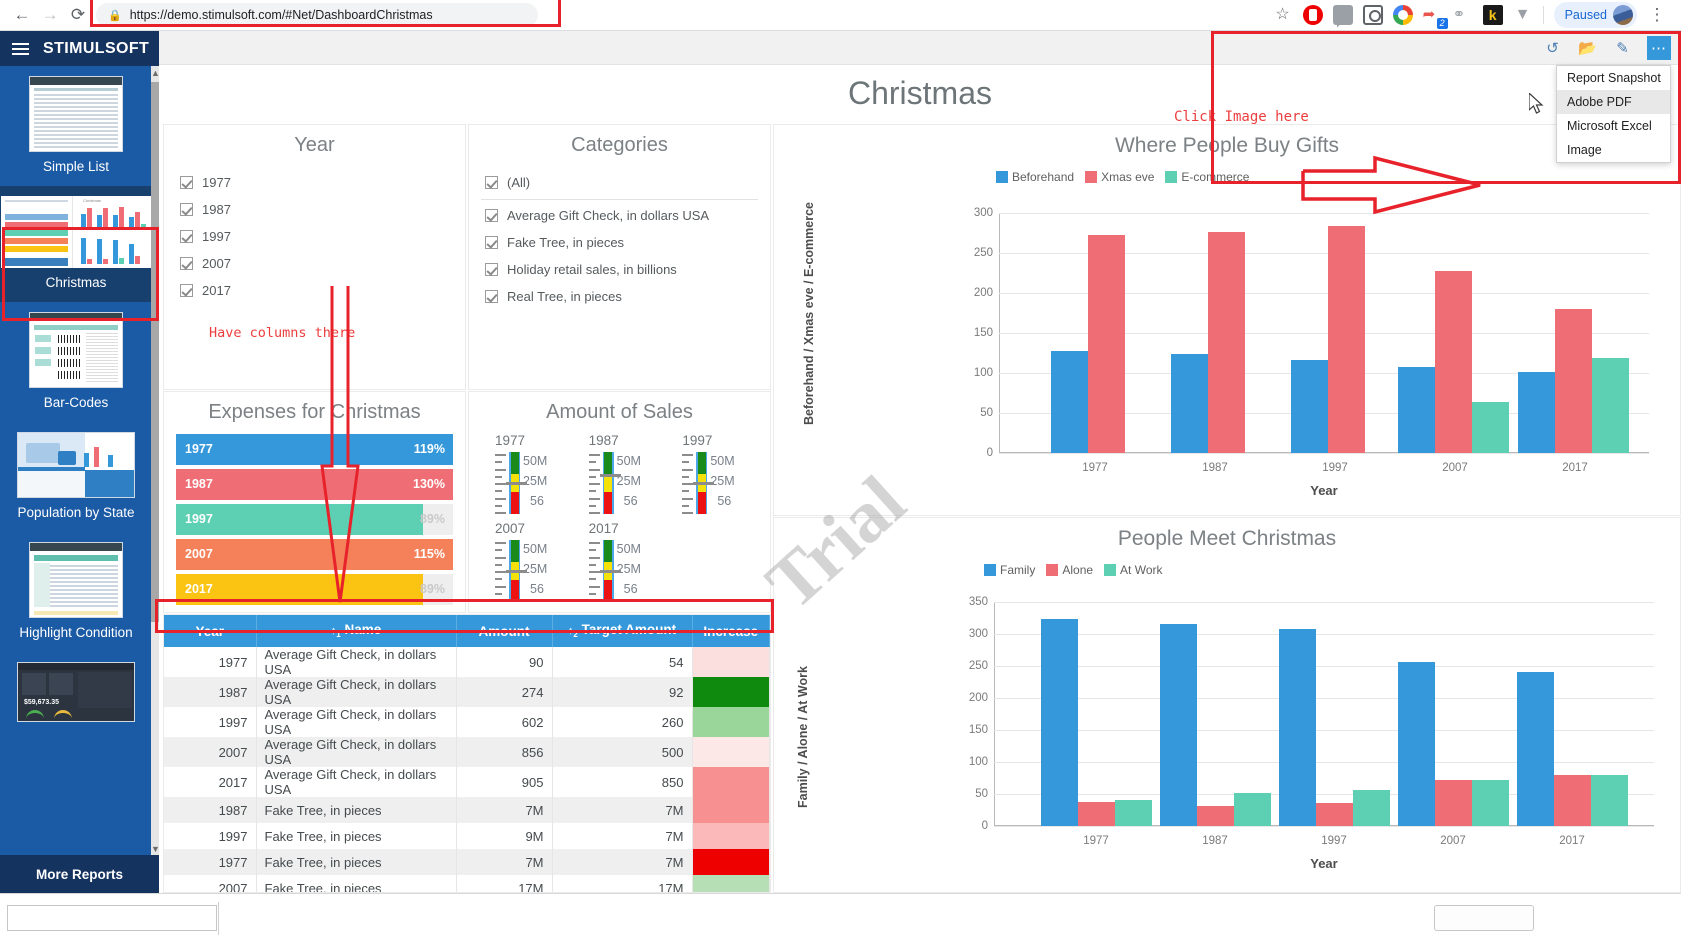 This screenshot has height=944, width=1681. What do you see at coordinates (1371, 808) in the screenshot?
I see `bar-at-work-1997` at bounding box center [1371, 808].